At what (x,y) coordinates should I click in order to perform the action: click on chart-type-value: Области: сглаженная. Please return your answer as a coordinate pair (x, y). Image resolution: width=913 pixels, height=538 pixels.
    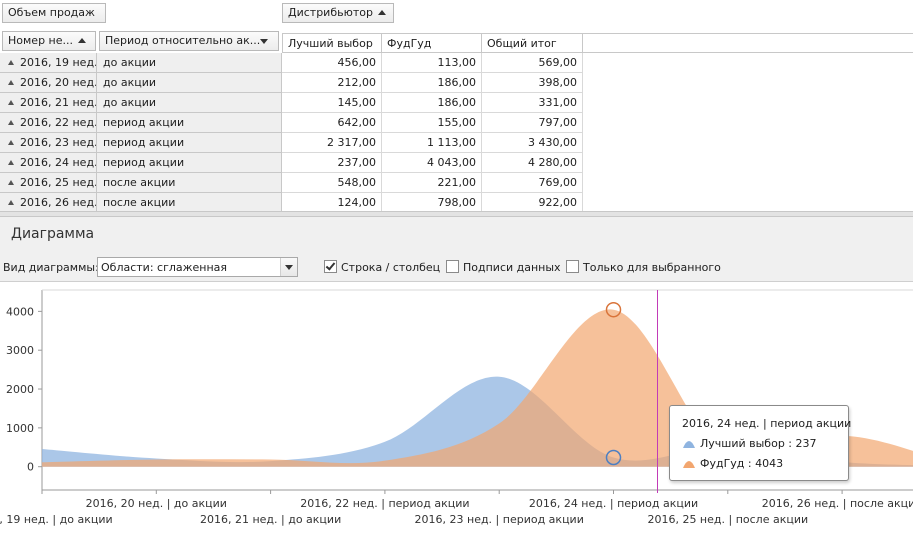
    Looking at the image, I should click on (164, 267).